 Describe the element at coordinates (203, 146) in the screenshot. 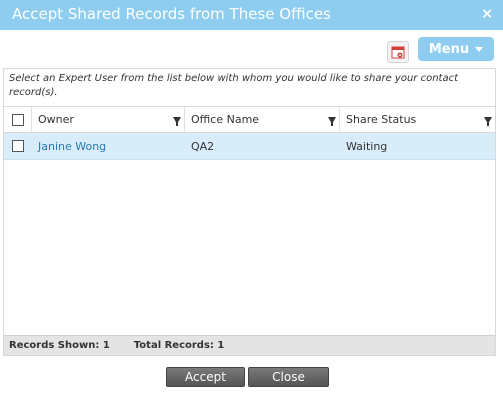

I see `office-name-value: QA2` at that location.